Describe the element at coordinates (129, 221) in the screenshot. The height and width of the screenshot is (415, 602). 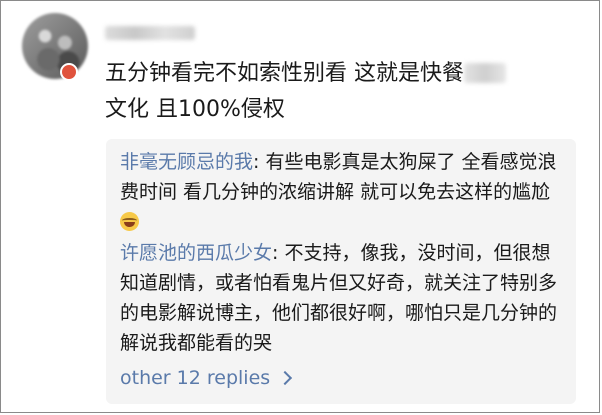
I see `laughing-crying-emoji-icon` at that location.